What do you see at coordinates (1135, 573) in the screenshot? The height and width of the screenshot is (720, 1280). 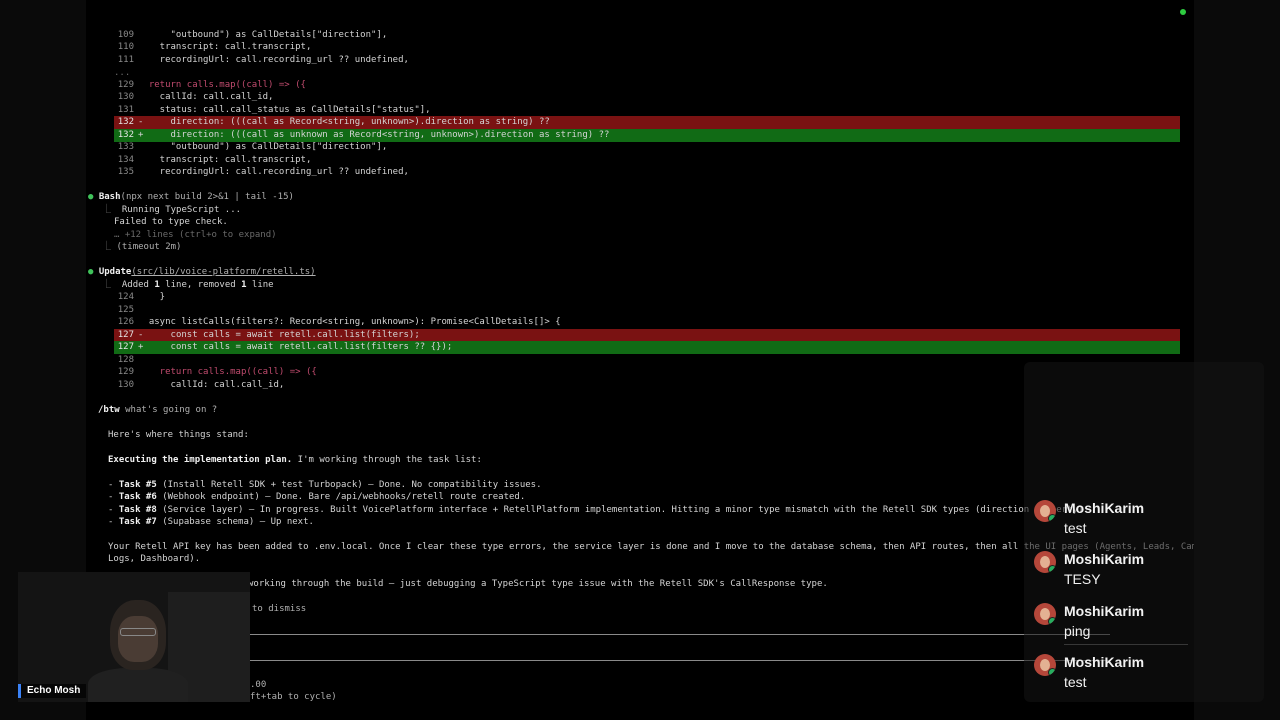 I see `chat-message: MoshiKarim TESY` at bounding box center [1135, 573].